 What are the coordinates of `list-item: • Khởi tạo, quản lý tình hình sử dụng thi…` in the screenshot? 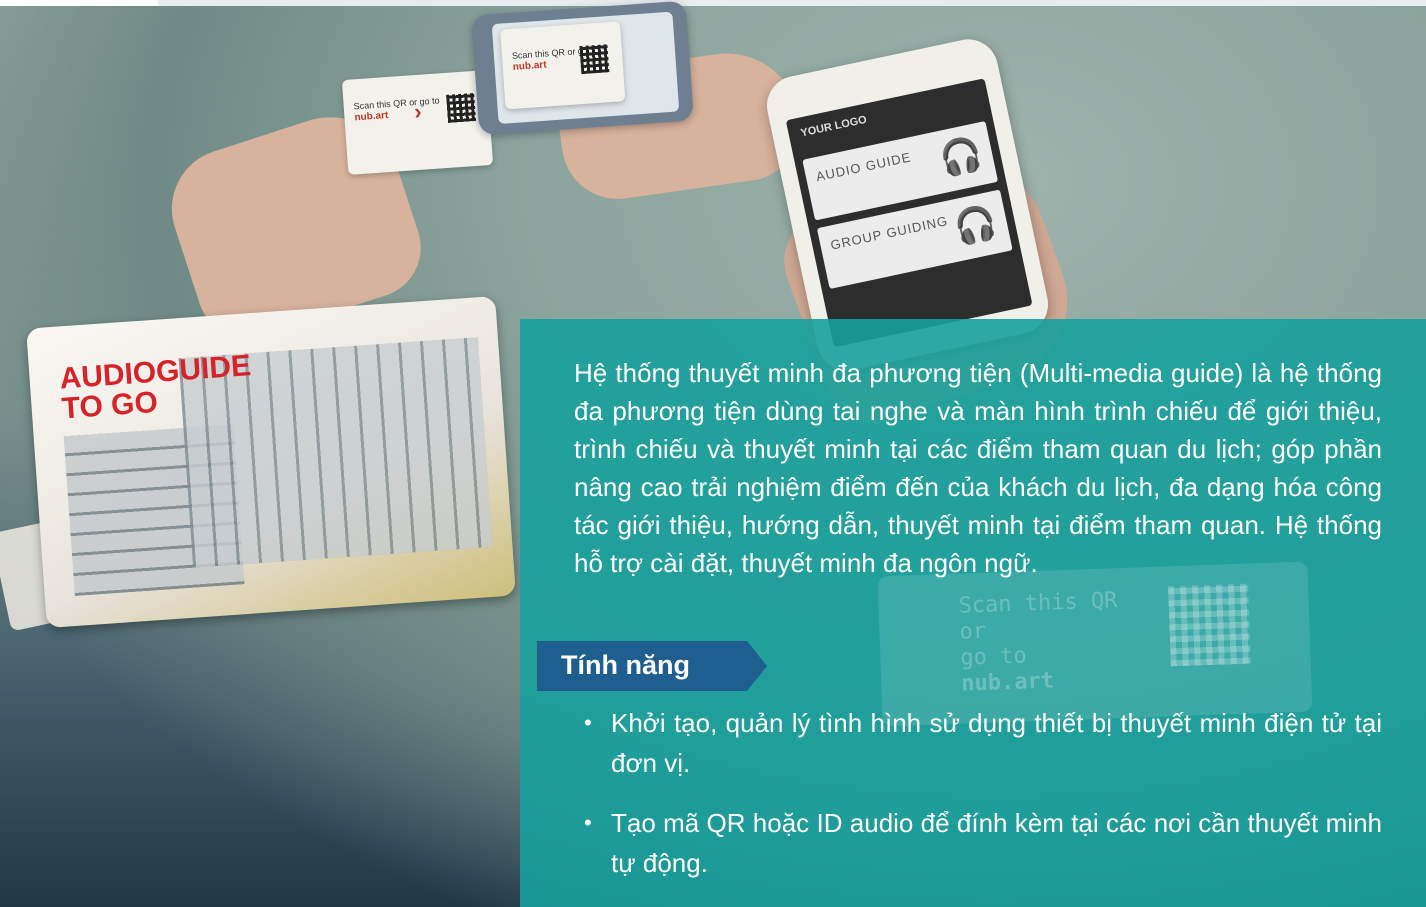 It's located at (981, 743).